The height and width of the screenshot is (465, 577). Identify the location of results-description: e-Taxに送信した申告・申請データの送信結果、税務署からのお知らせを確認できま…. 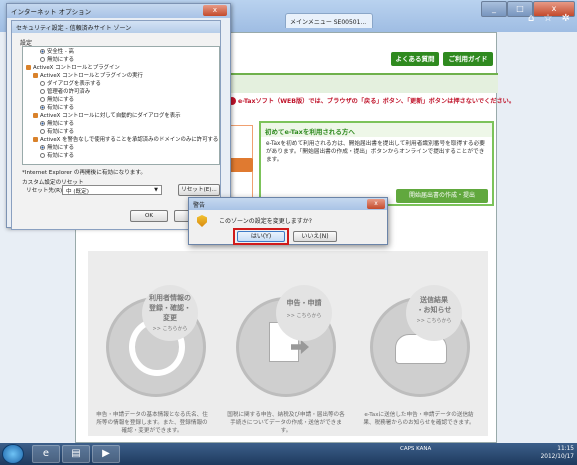
(419, 419).